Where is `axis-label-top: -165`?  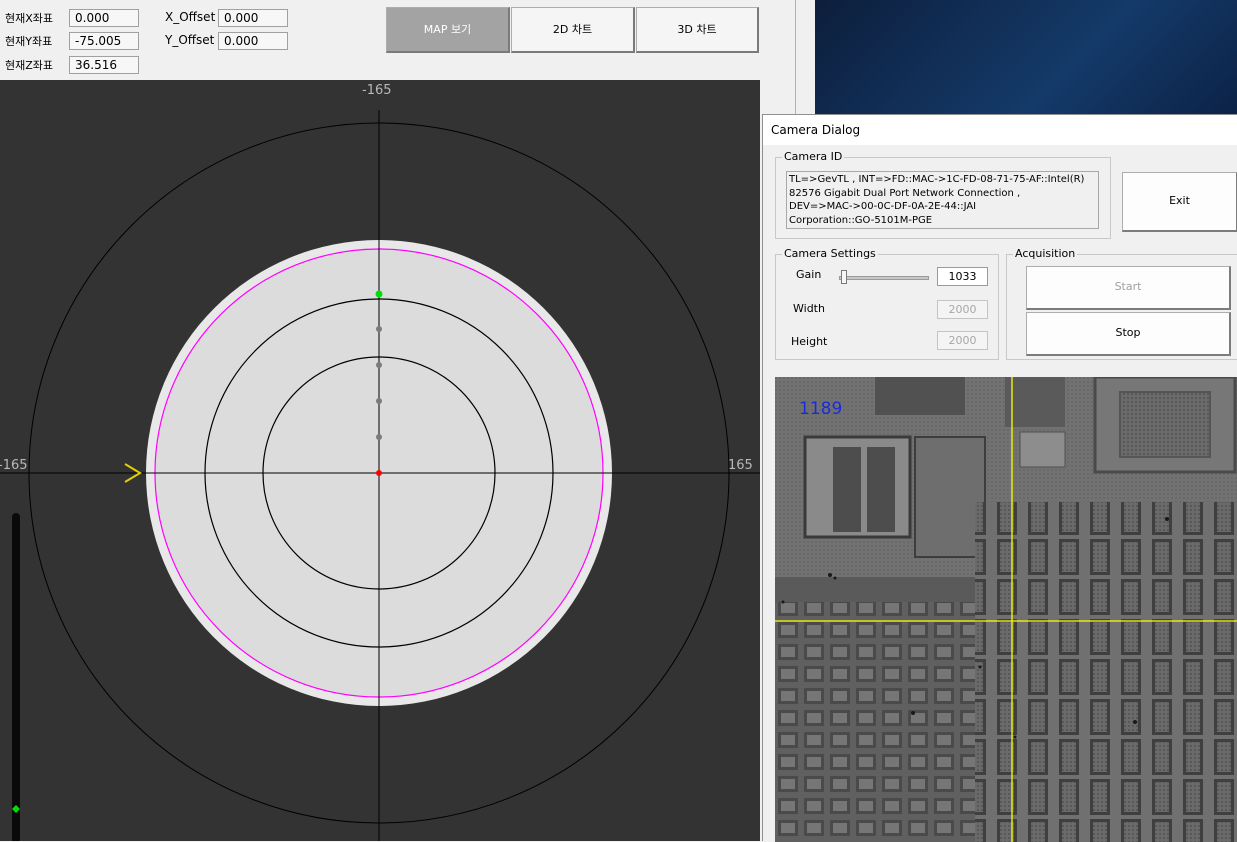
axis-label-top: -165 is located at coordinates (377, 90).